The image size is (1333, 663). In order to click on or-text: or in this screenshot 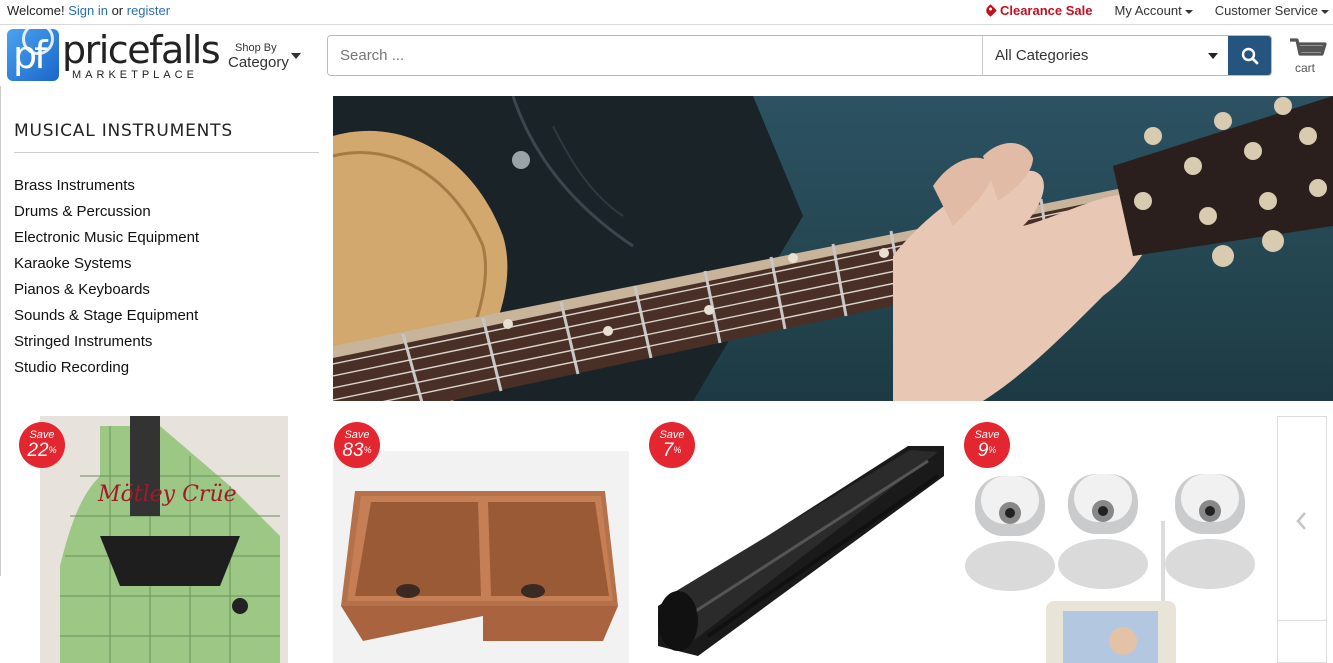, I will do `click(117, 10)`.